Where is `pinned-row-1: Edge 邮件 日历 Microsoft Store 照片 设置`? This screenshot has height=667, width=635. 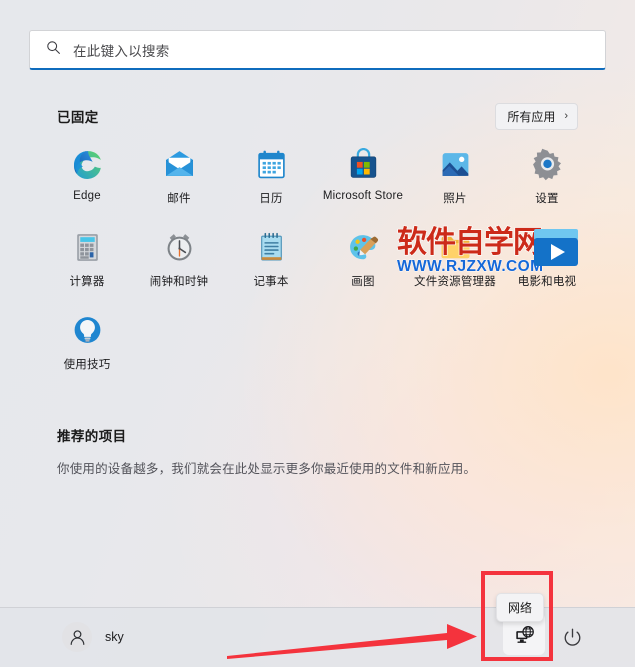 pinned-row-1: Edge 邮件 日历 Microsoft Store 照片 设置 is located at coordinates (317, 183).